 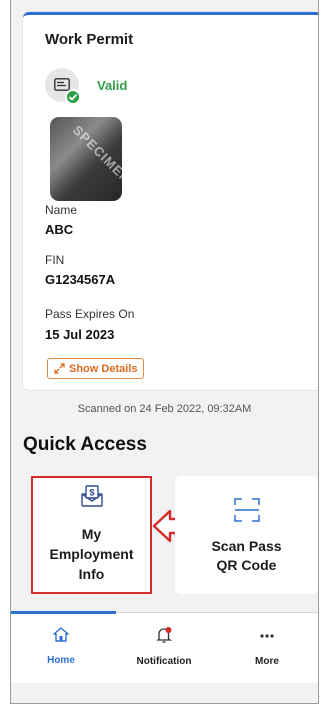 What do you see at coordinates (246, 546) in the screenshot?
I see `tile-label-line1: Scan Pass` at bounding box center [246, 546].